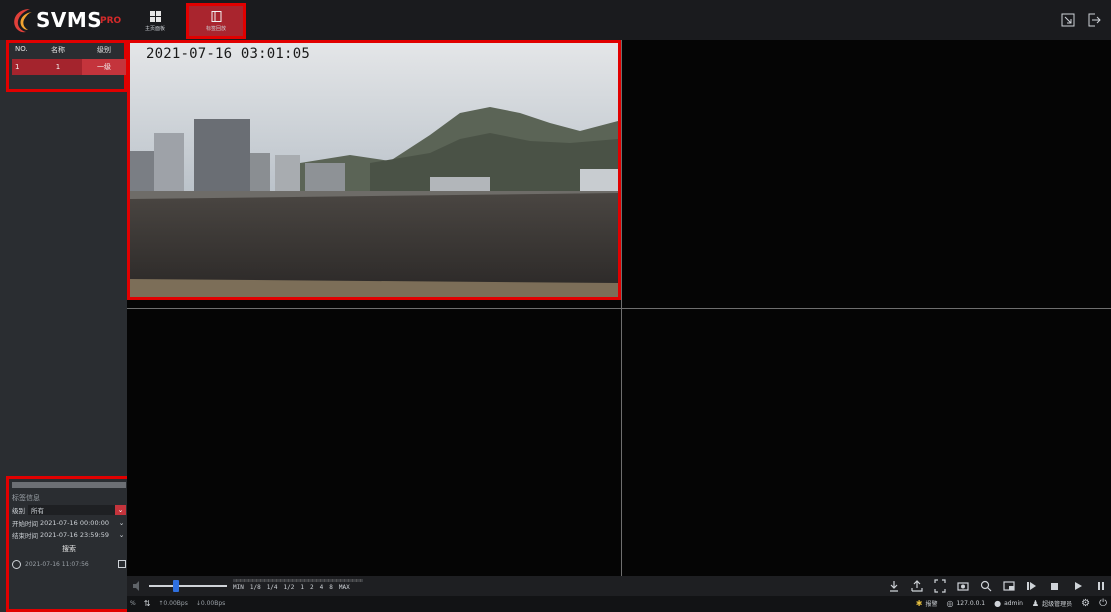 The width and height of the screenshot is (1111, 612). I want to click on download-rate: ↓0.00Bps, so click(210, 603).